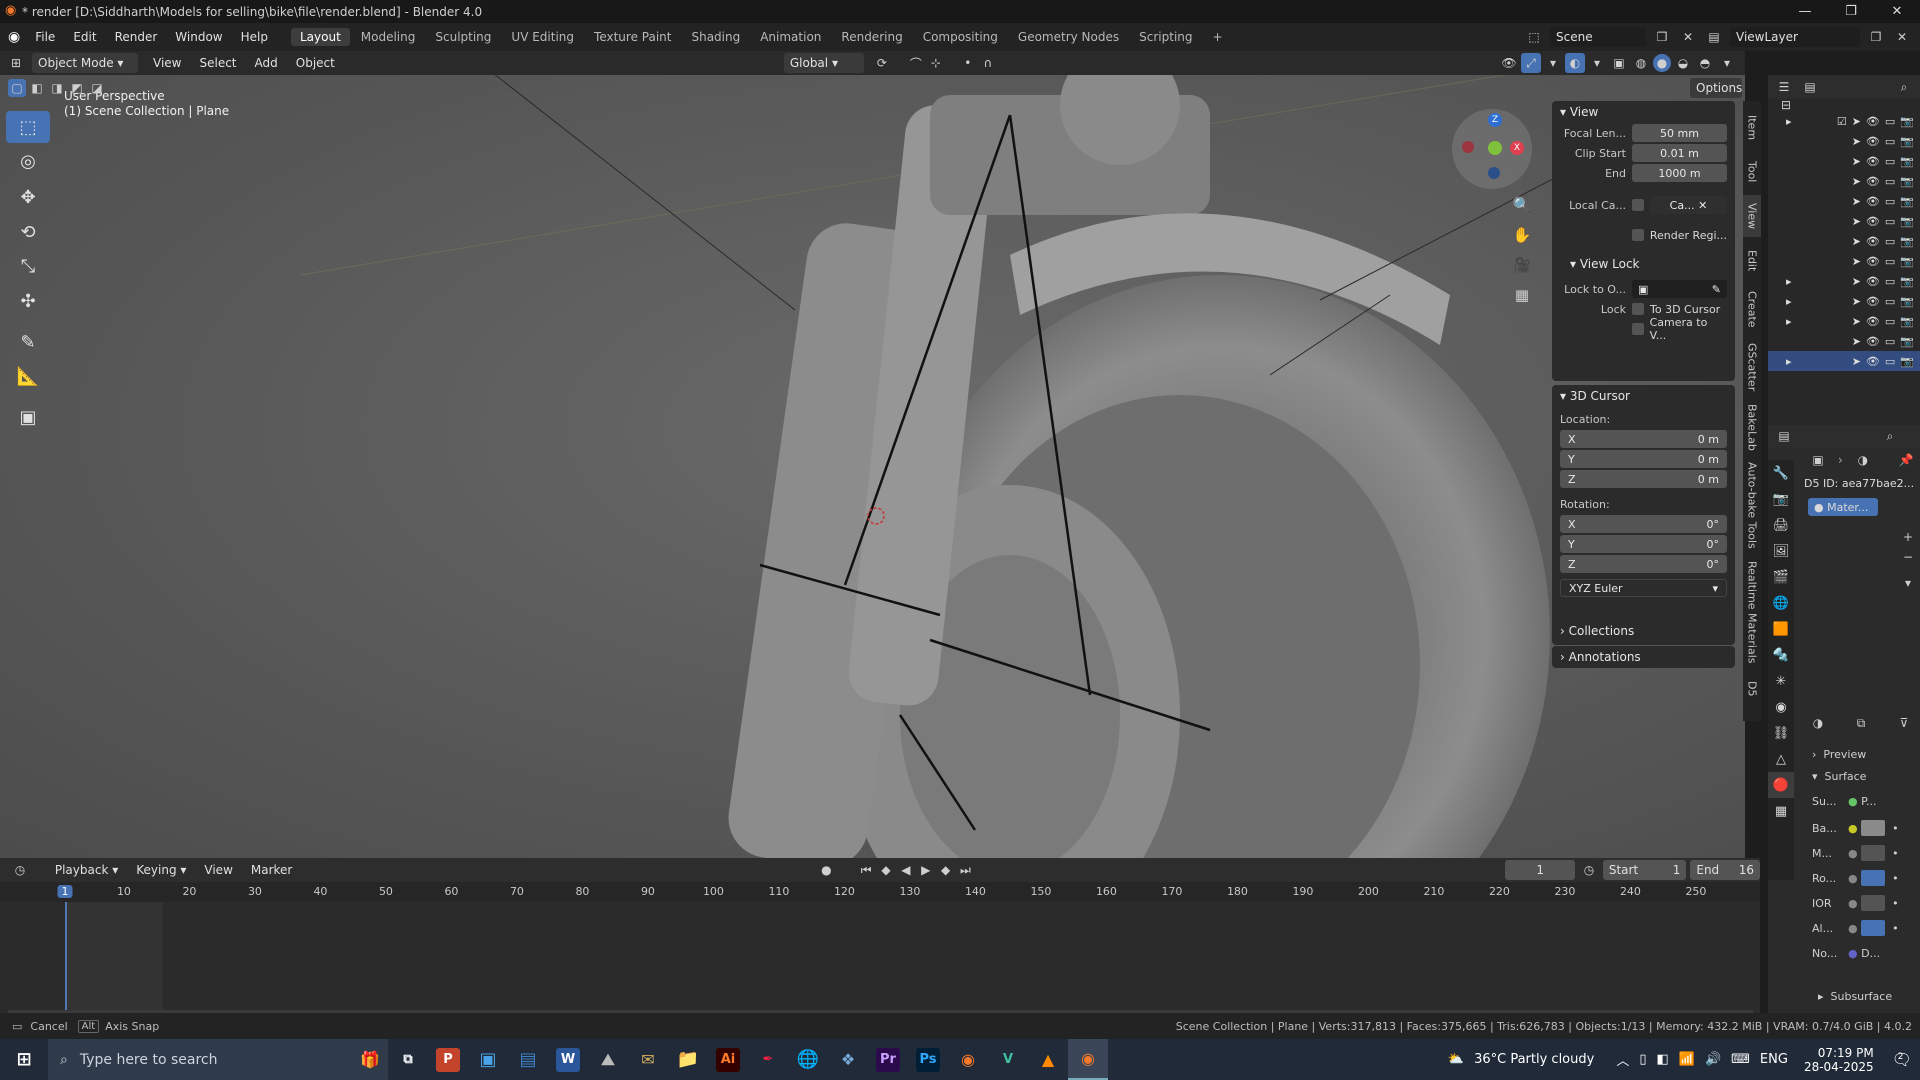 The width and height of the screenshot is (1920, 1080). Describe the element at coordinates (1839, 776) in the screenshot. I see `surface-section: ▾ Surface` at that location.